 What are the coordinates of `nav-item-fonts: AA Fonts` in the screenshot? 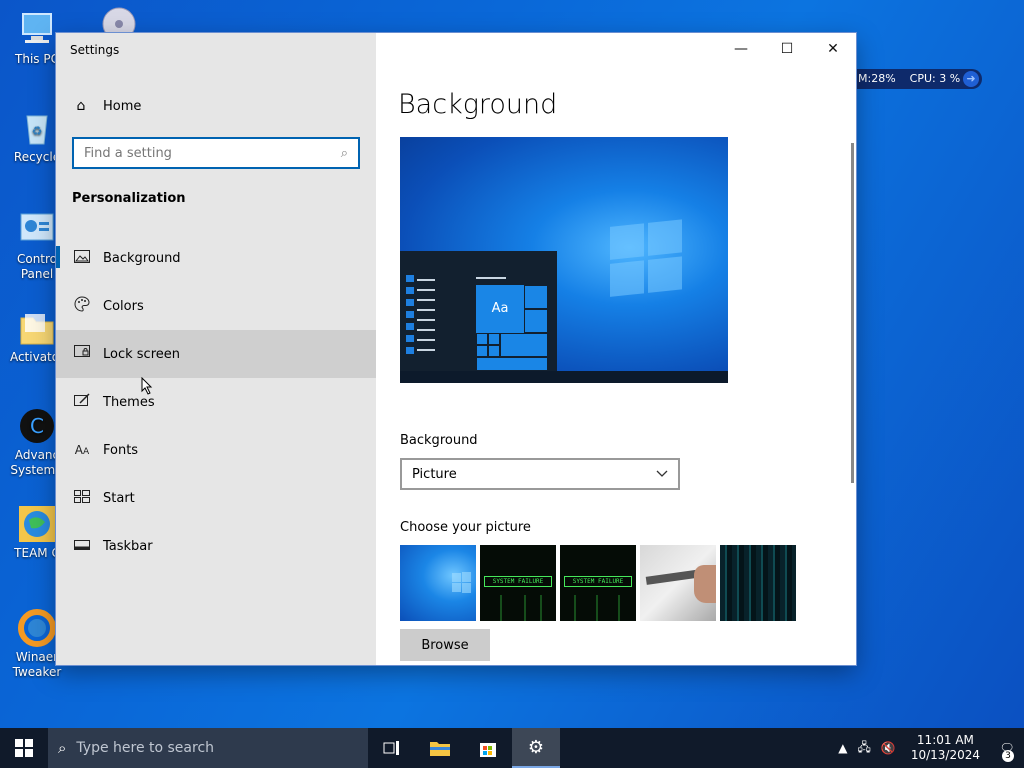 It's located at (216, 450).